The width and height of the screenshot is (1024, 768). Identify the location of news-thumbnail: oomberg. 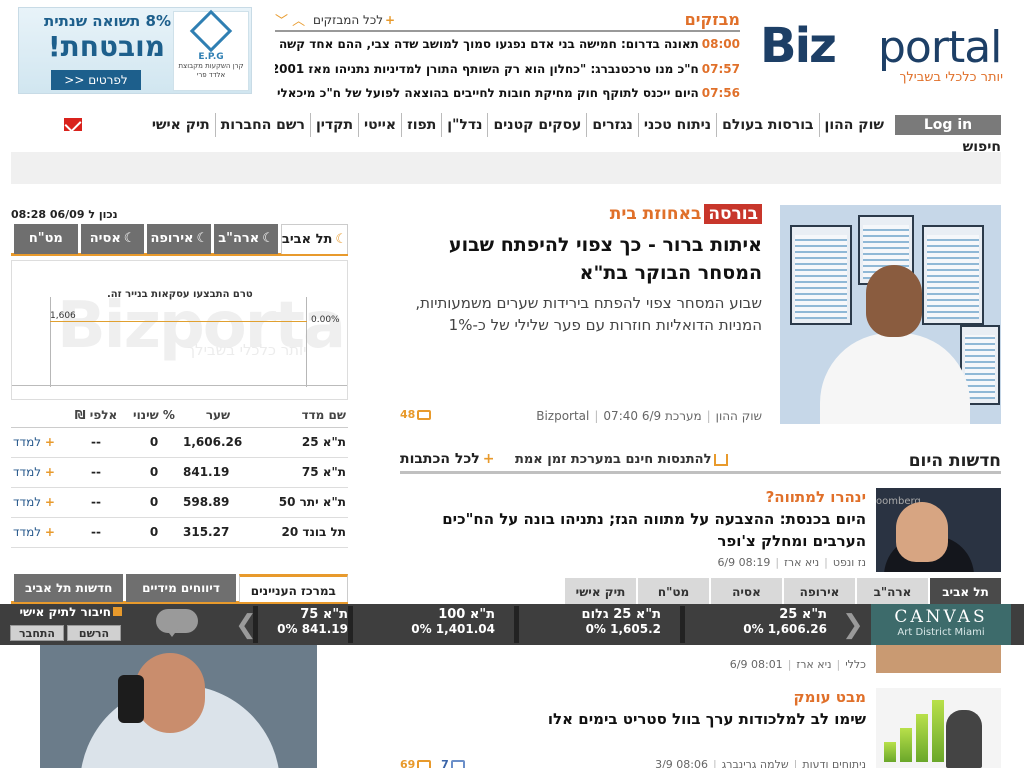
(938, 530).